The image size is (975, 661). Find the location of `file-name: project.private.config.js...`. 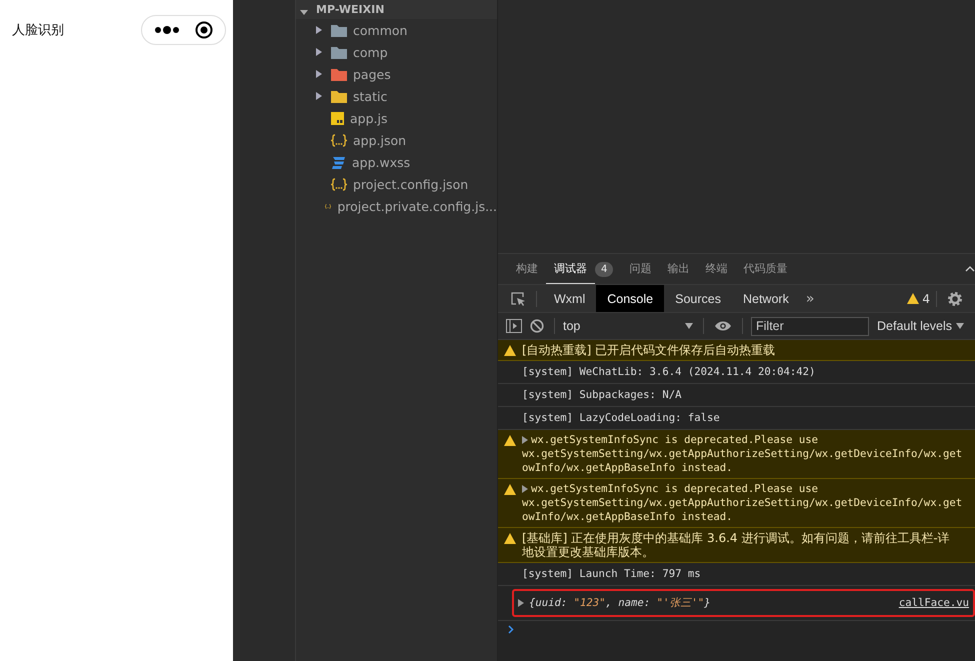

file-name: project.private.config.js... is located at coordinates (417, 206).